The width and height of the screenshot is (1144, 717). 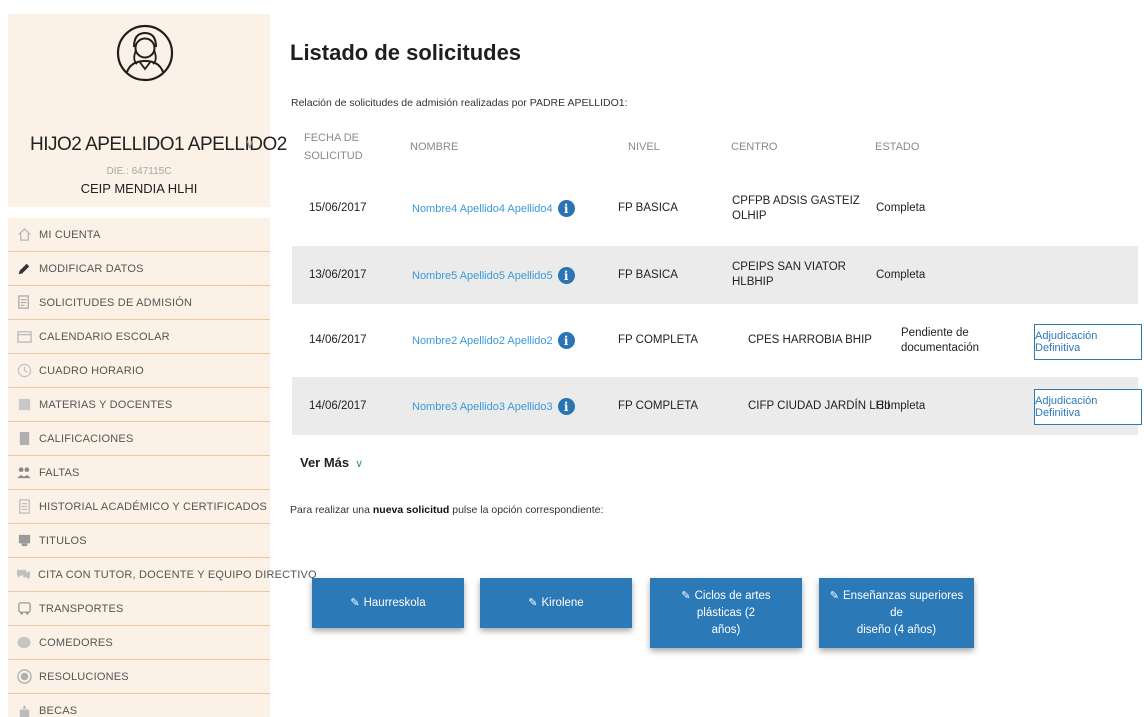 What do you see at coordinates (139, 541) in the screenshot?
I see `sidebar-item-titulos: TITULOS` at bounding box center [139, 541].